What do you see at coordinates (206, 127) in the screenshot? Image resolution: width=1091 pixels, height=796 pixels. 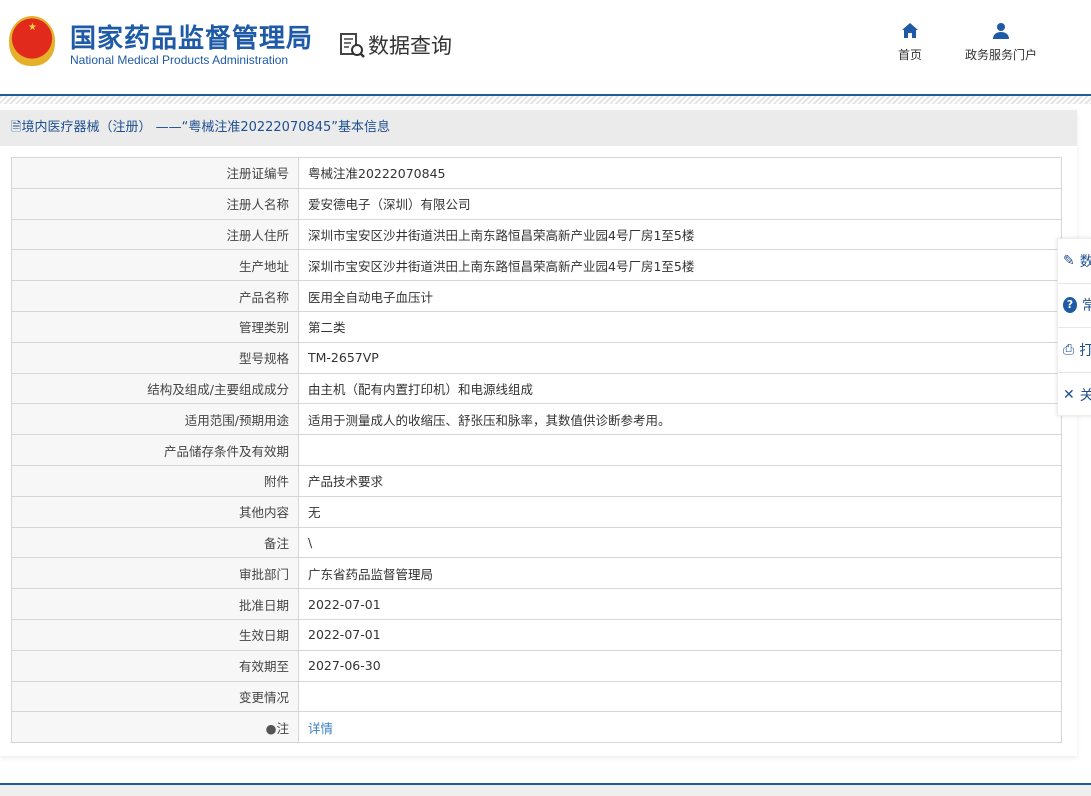 I see `panel-title-text: 境内医疗器械（注册） ——“粤械注准20222070845”基本信息` at bounding box center [206, 127].